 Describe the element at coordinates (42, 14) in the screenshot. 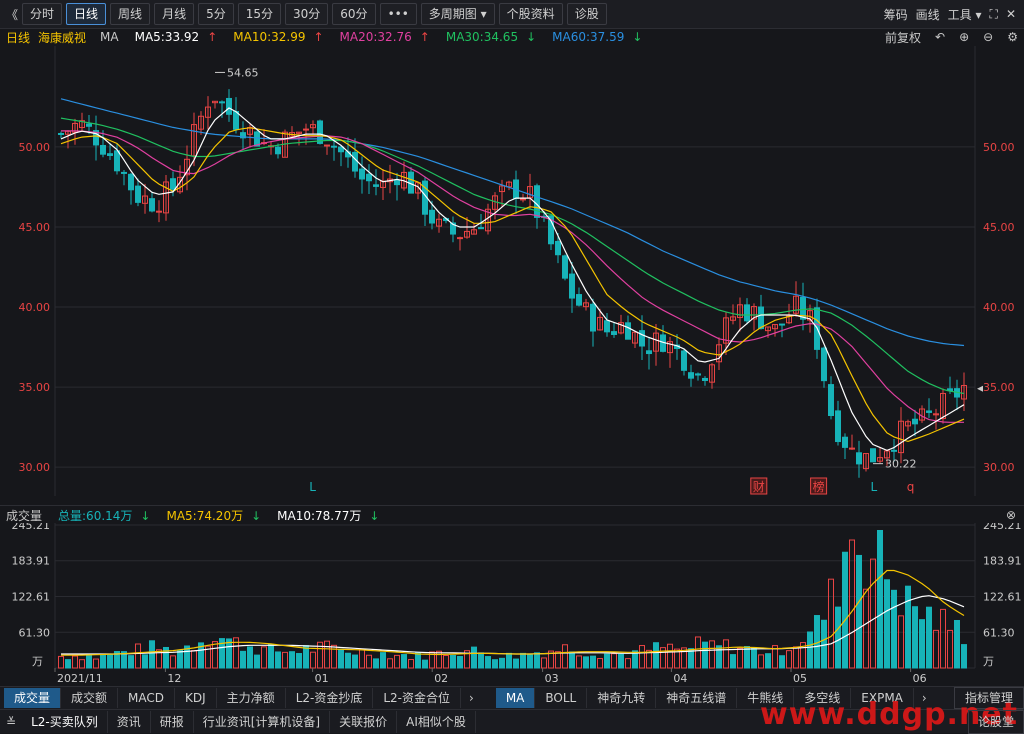

I see `tab-intraday: 分时` at that location.